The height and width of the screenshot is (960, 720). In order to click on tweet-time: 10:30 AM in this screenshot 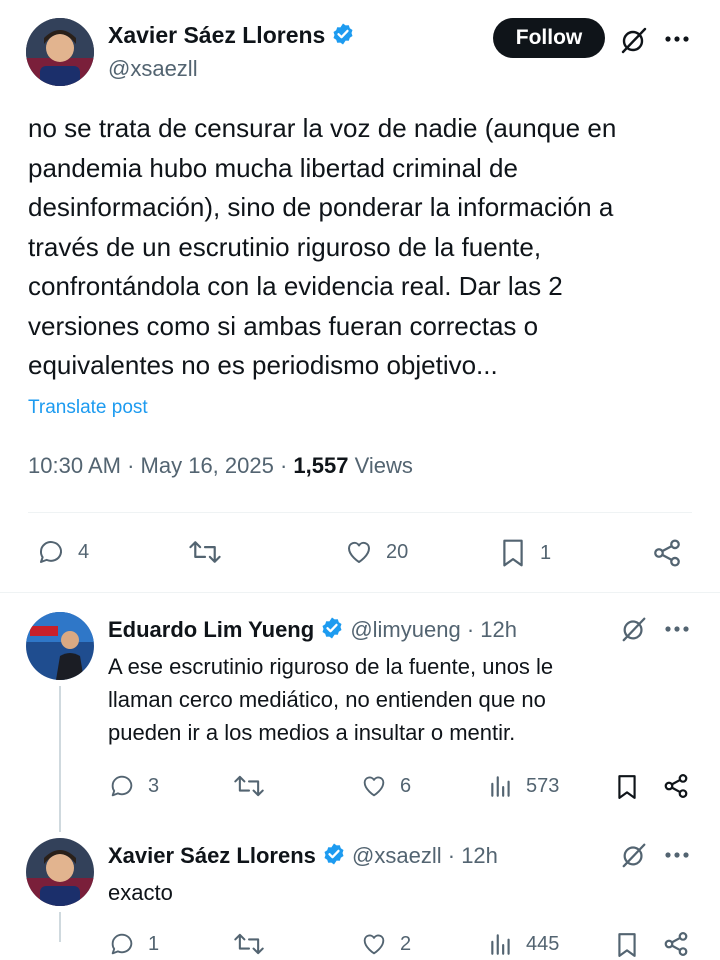, I will do `click(74, 465)`.